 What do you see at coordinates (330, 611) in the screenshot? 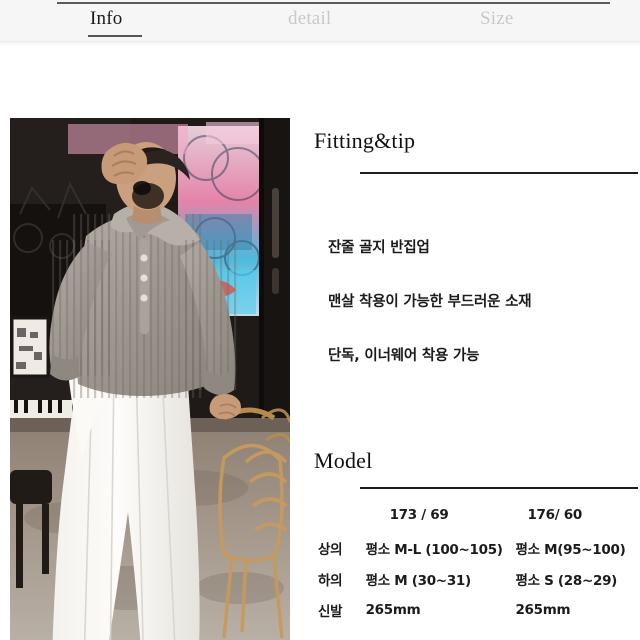
I see `row-label-shoes: 신발` at bounding box center [330, 611].